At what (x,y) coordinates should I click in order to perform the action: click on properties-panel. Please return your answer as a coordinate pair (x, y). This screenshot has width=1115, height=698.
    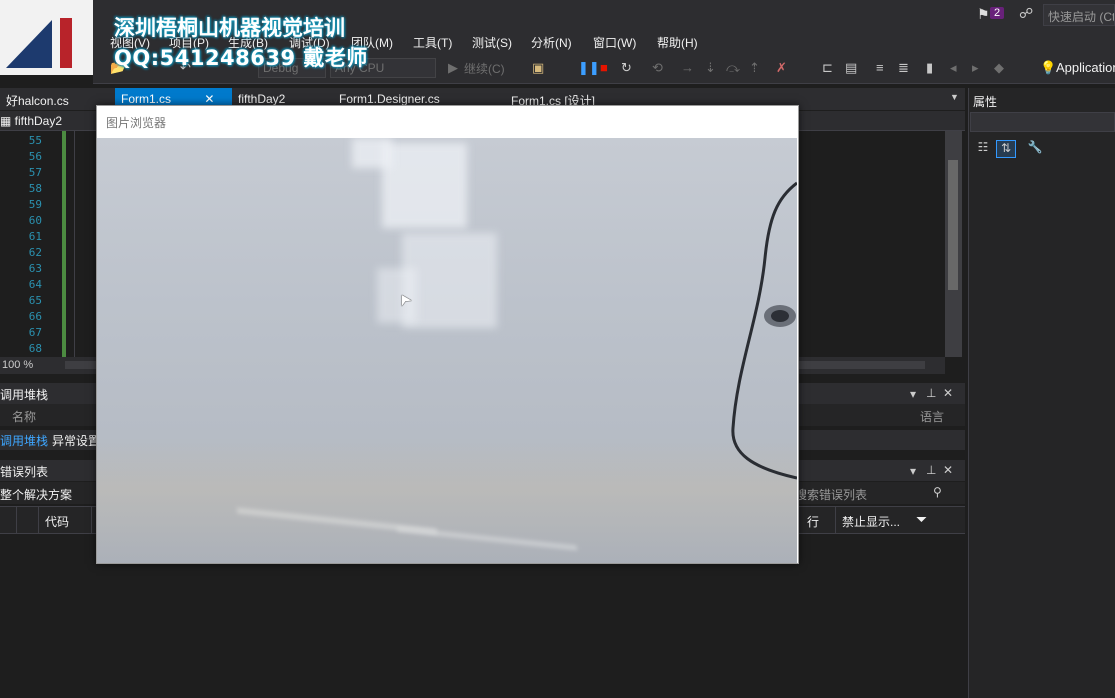
    Looking at the image, I should click on (1041, 393).